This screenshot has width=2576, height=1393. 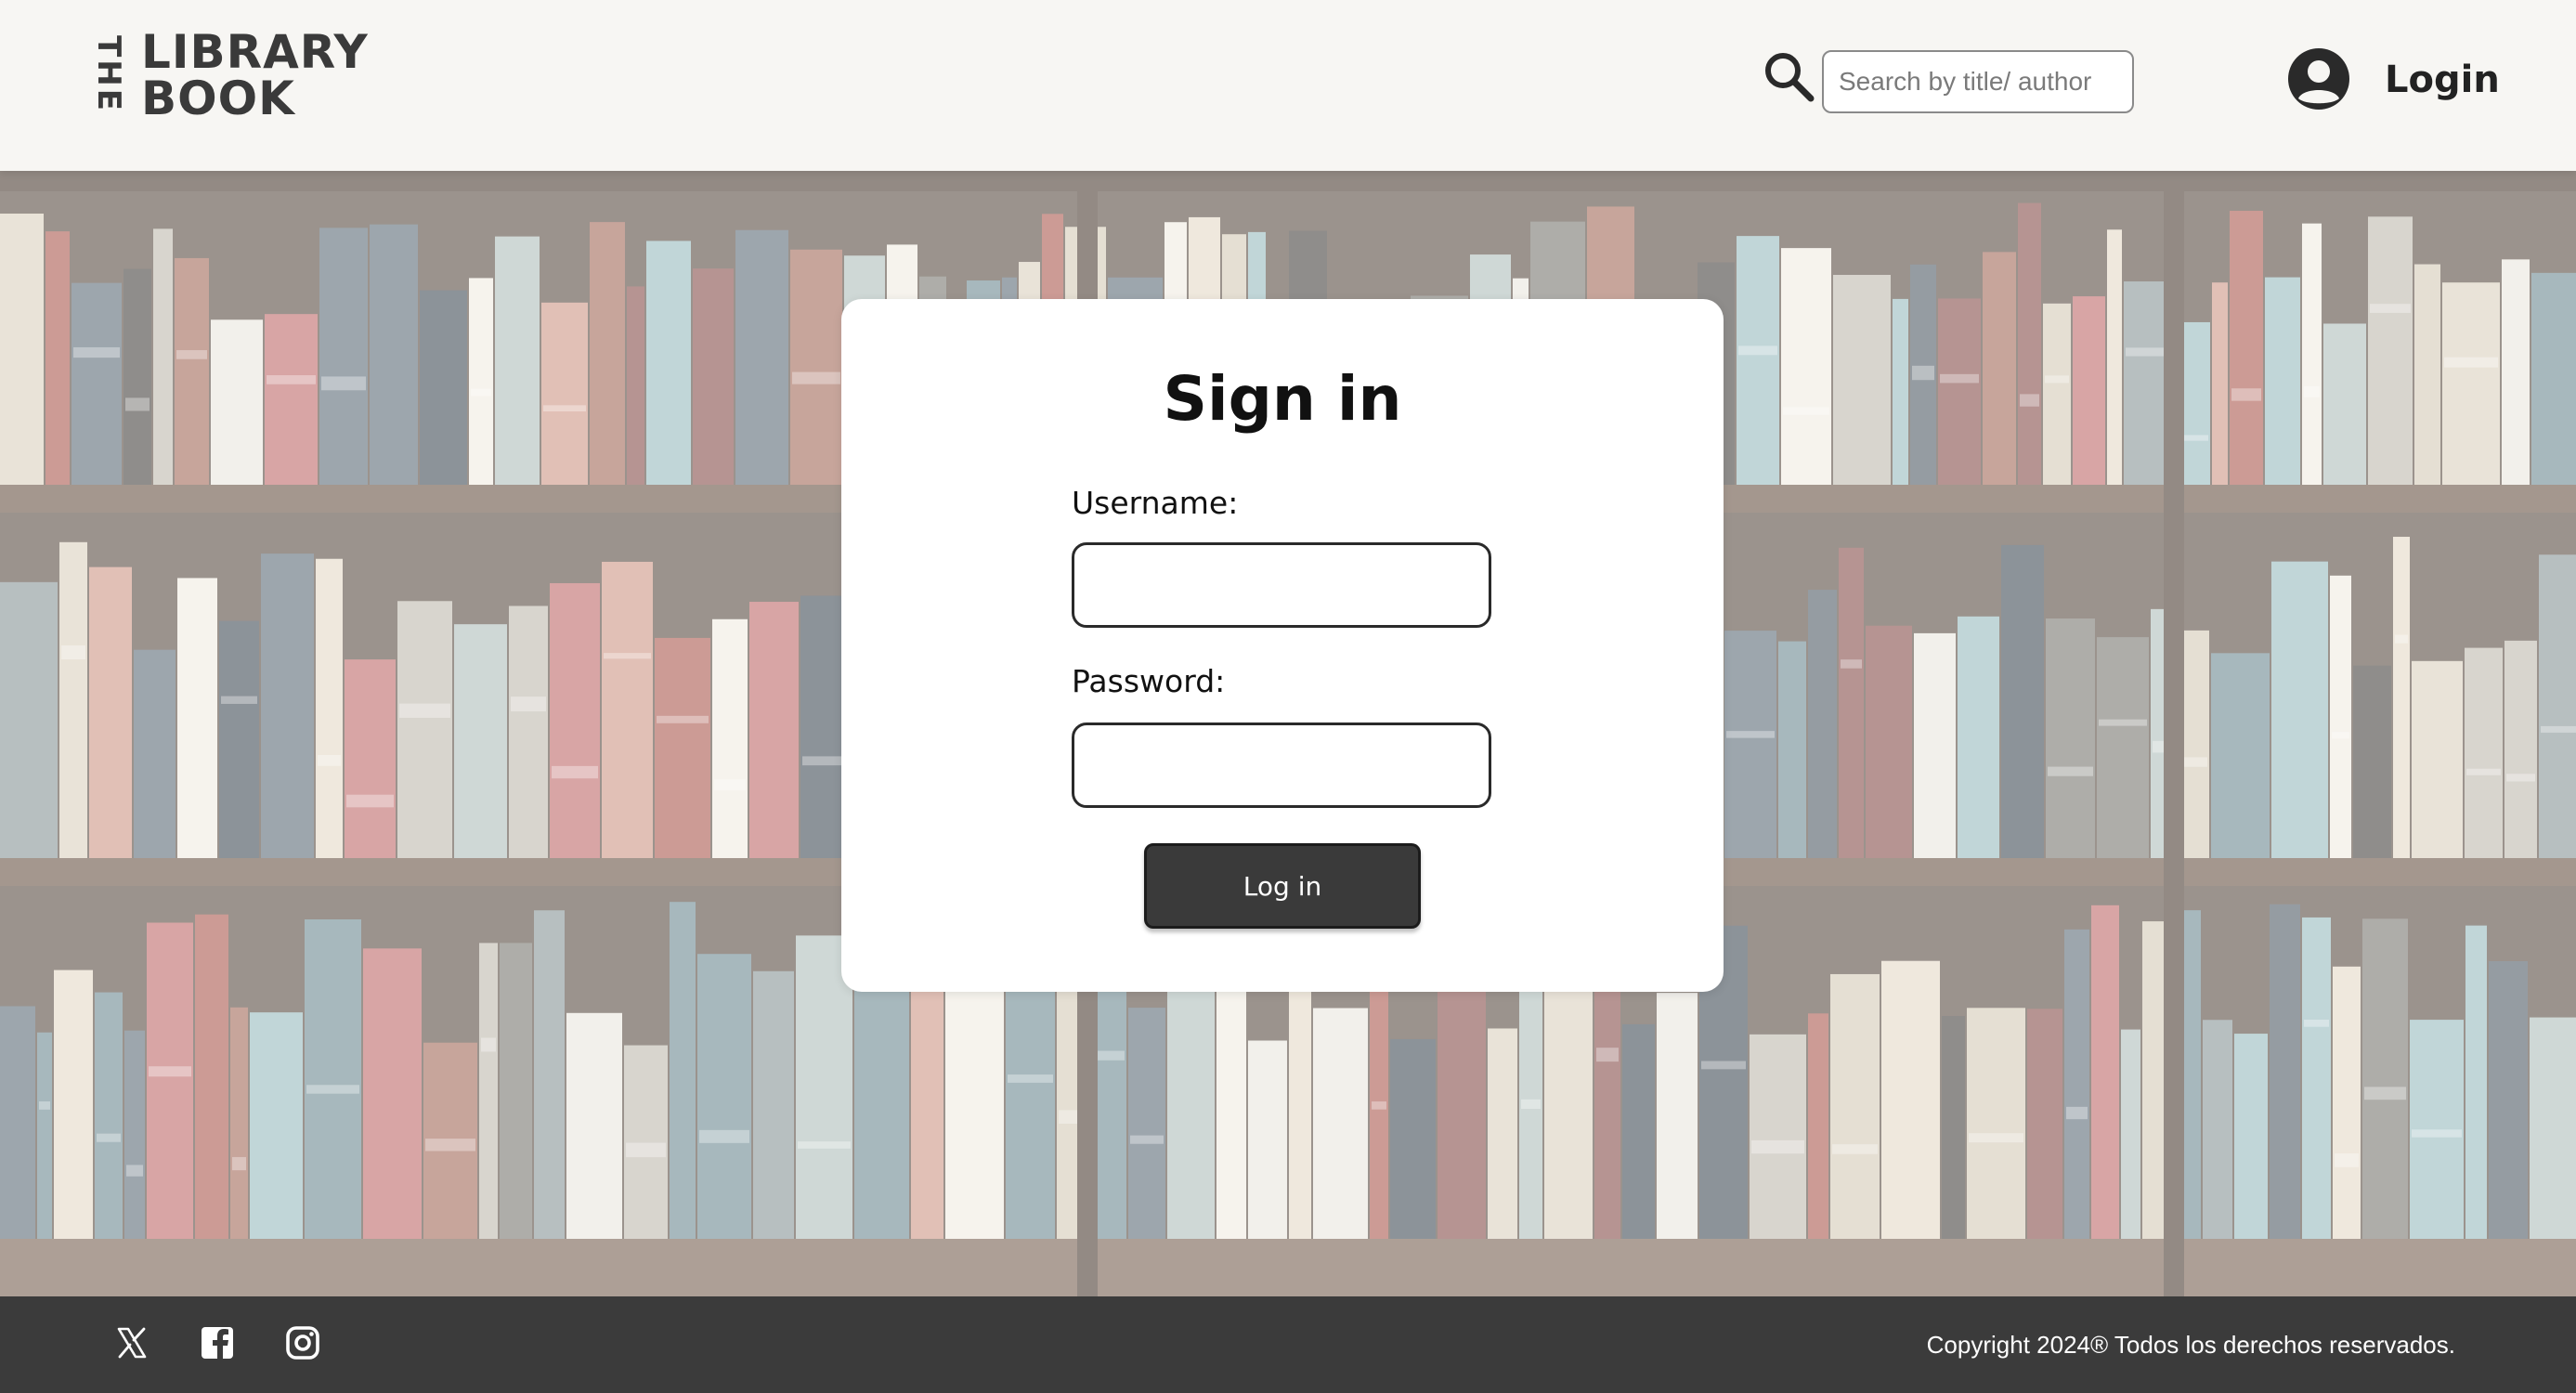 What do you see at coordinates (2318, 78) in the screenshot?
I see `user-circle-icon` at bounding box center [2318, 78].